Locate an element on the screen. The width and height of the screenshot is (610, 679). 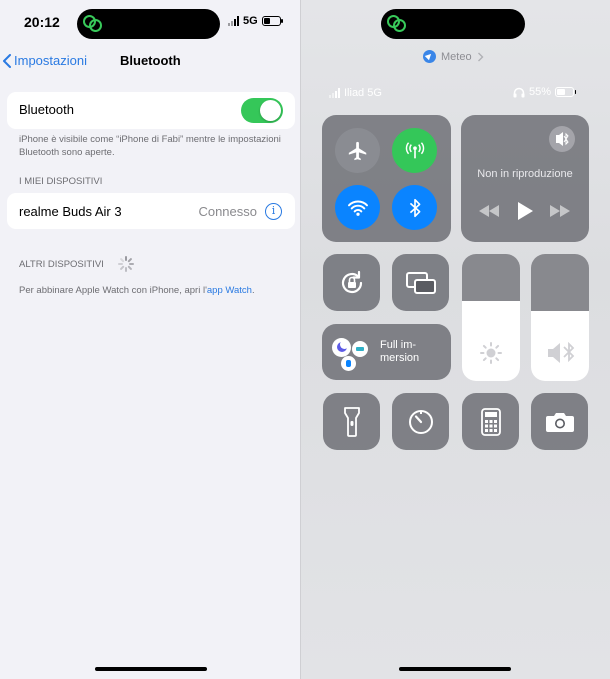
airplay-button is located at coordinates (562, 139).